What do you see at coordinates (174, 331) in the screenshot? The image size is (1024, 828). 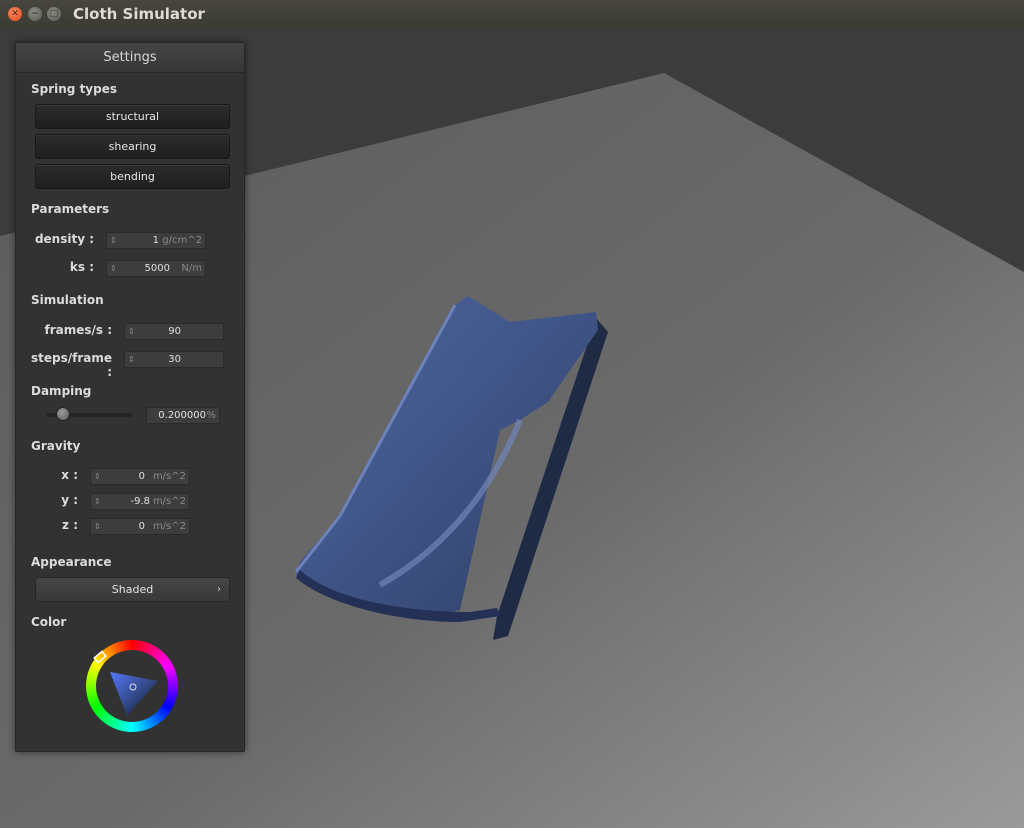 I see `fps-field: ⇕ 90` at bounding box center [174, 331].